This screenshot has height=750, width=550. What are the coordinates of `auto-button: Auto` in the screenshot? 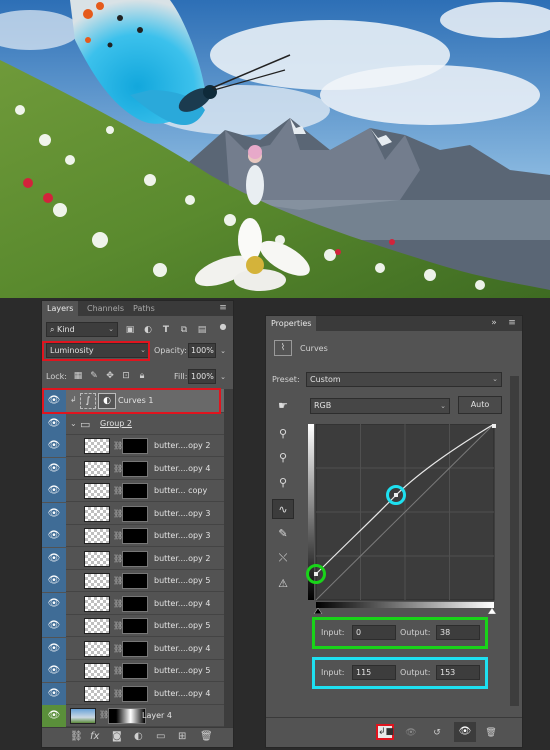 It's located at (480, 405).